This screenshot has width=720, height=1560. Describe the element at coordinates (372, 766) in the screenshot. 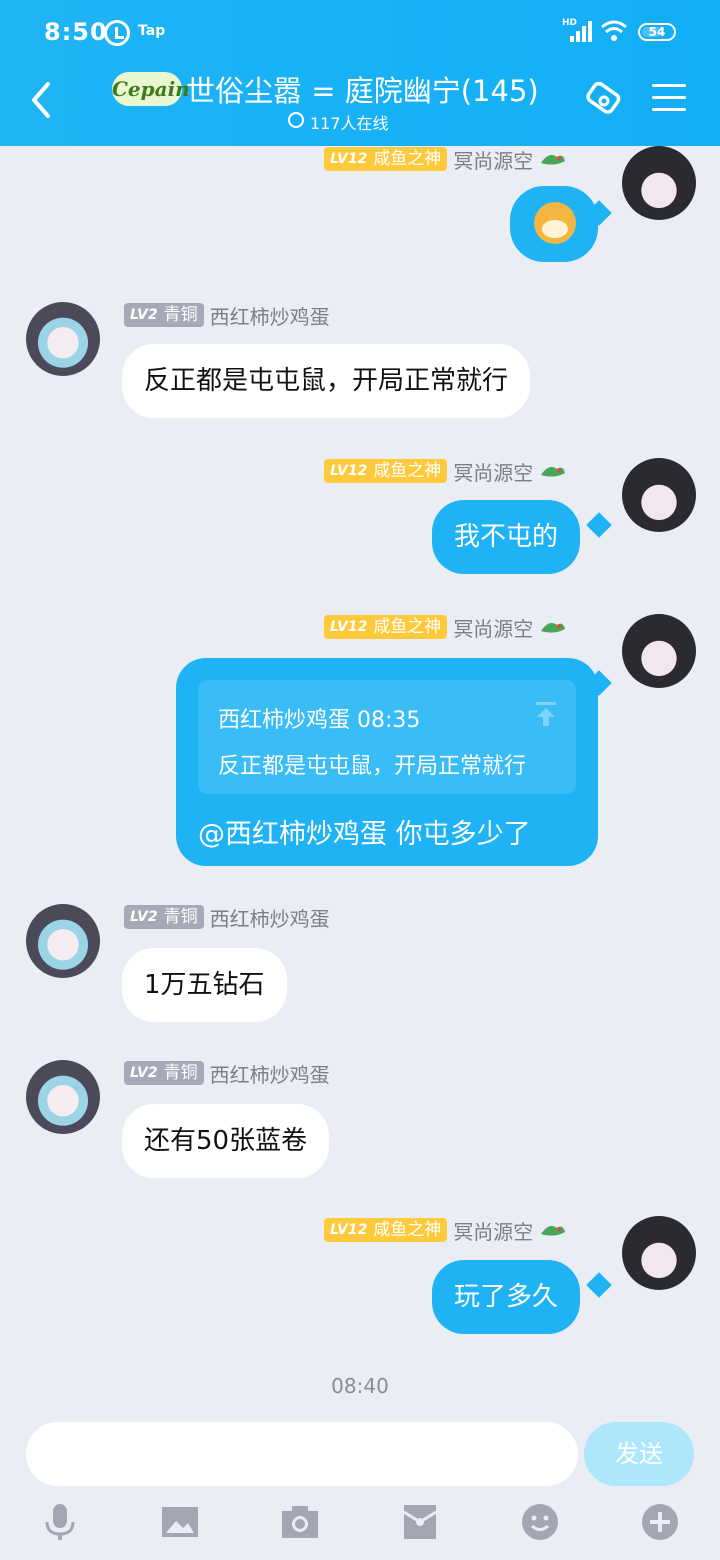

I see `quoted-text: 反正都是屯屯鼠，开局正常就行` at that location.